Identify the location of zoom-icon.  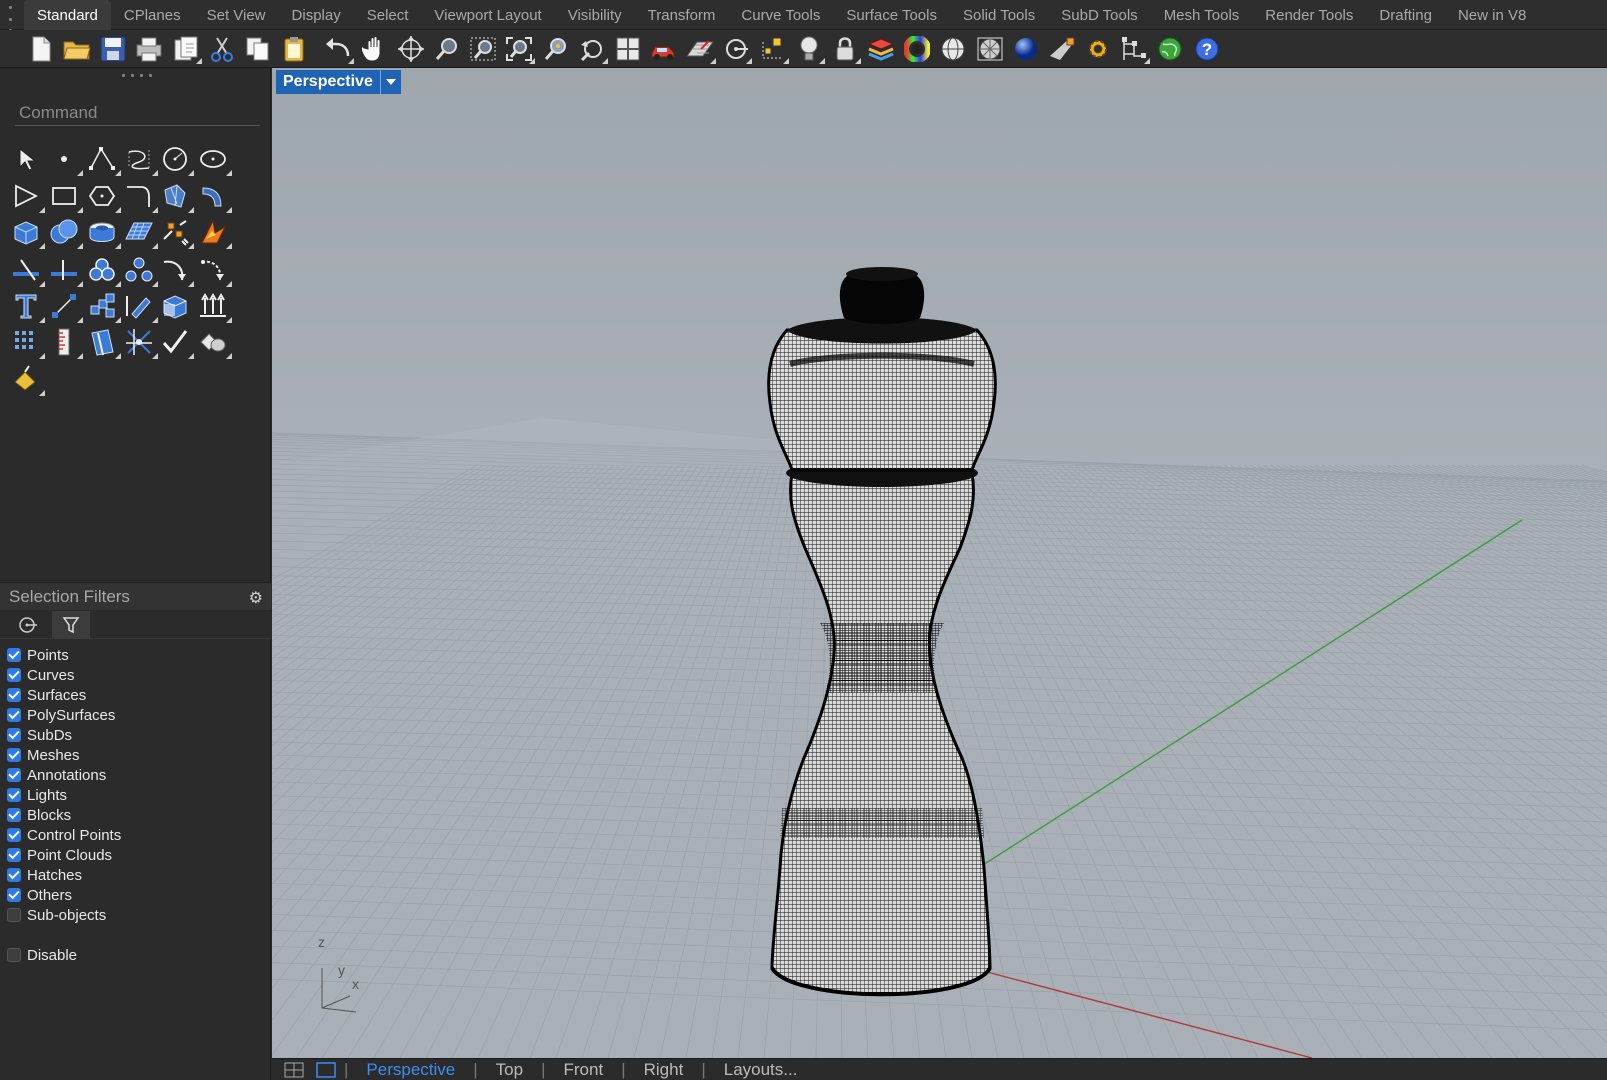
(447, 49).